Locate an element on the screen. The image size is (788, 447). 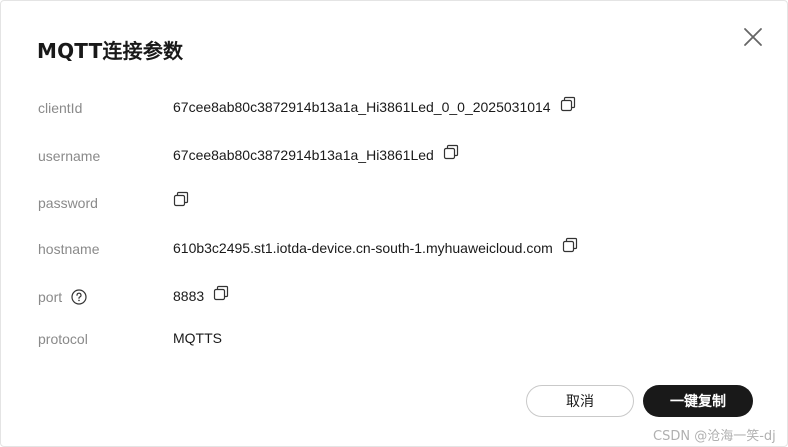
copy-clientid-icon is located at coordinates (568, 104).